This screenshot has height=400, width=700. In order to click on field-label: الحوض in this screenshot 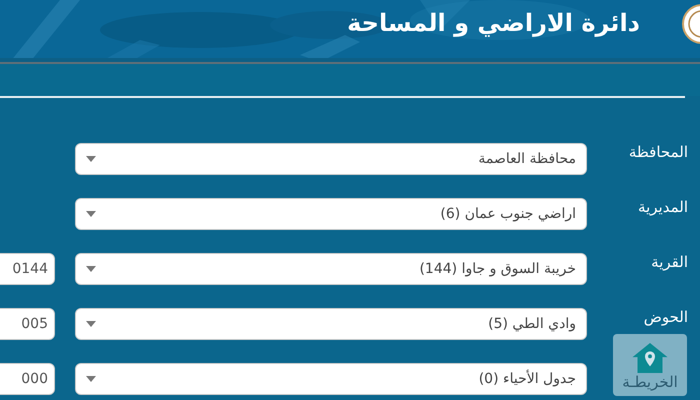, I will do `click(666, 317)`.